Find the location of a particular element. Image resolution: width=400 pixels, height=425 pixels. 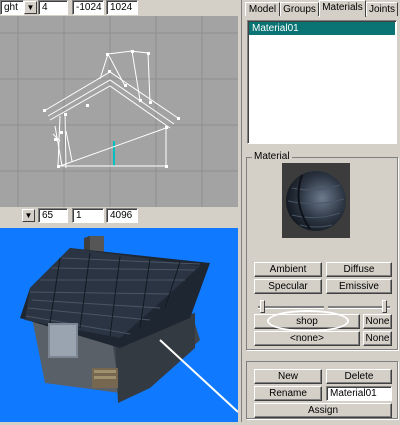

shininess-slider-thumb is located at coordinates (262, 306).